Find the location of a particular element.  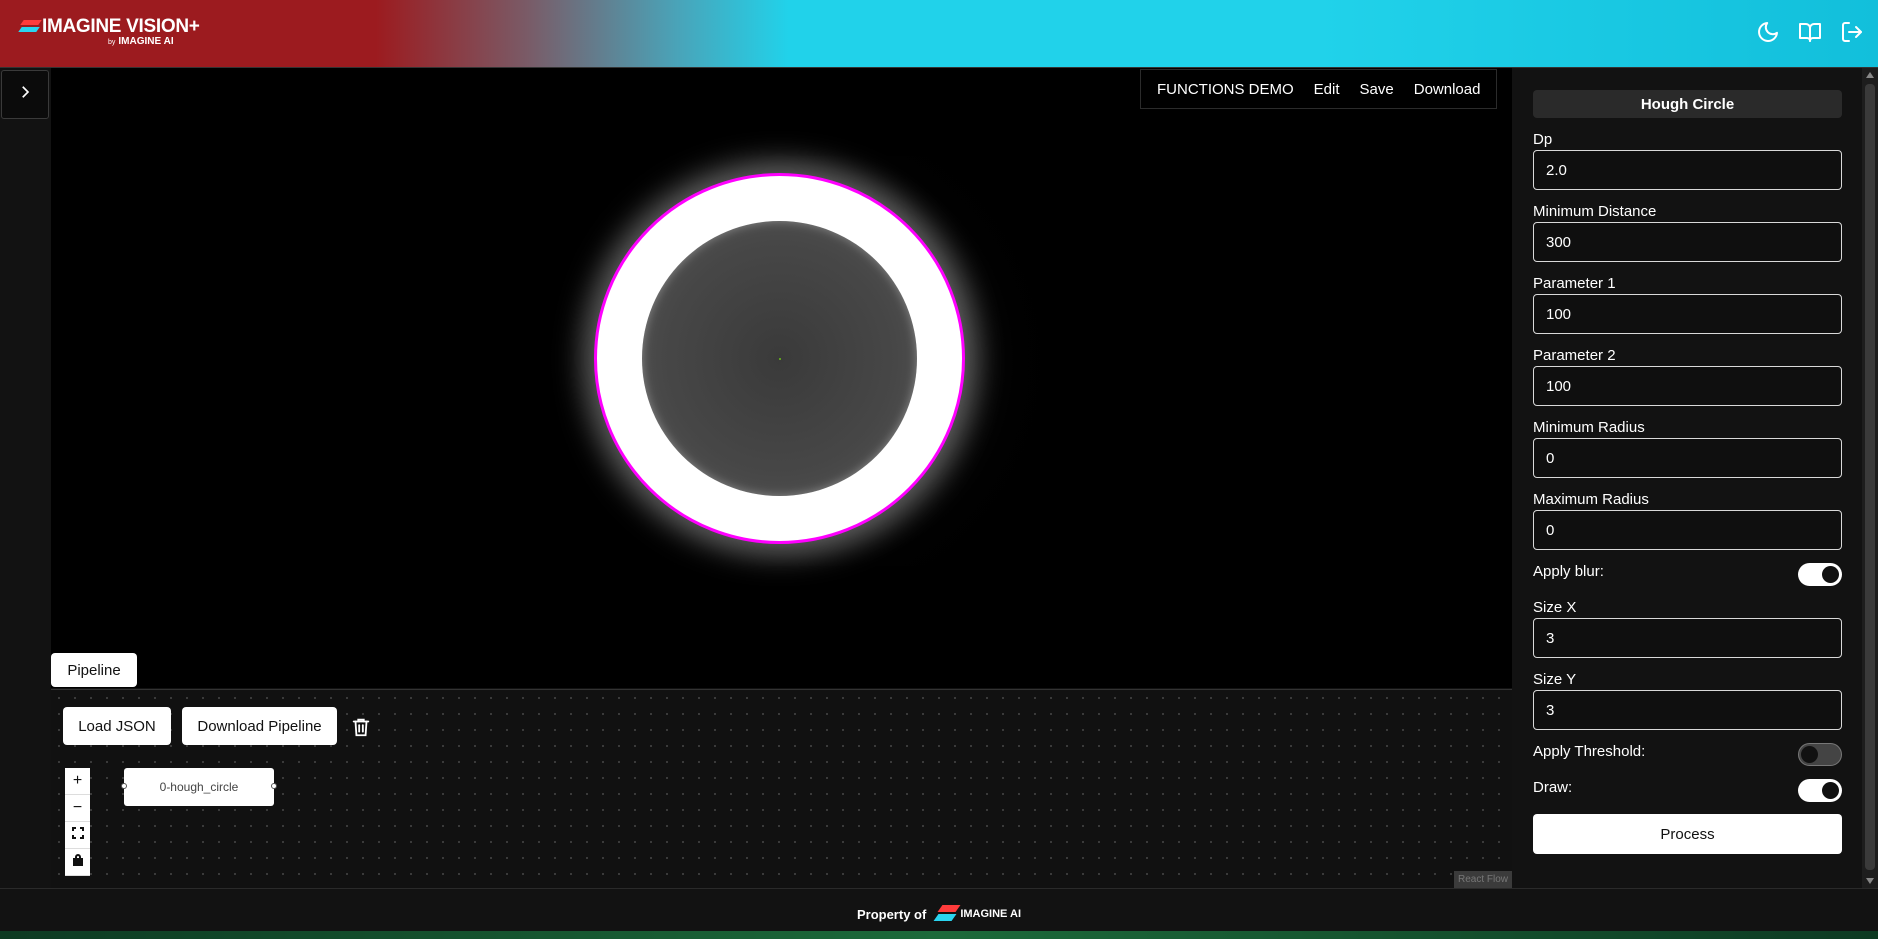

min-radius-input: 0 is located at coordinates (1687, 458).